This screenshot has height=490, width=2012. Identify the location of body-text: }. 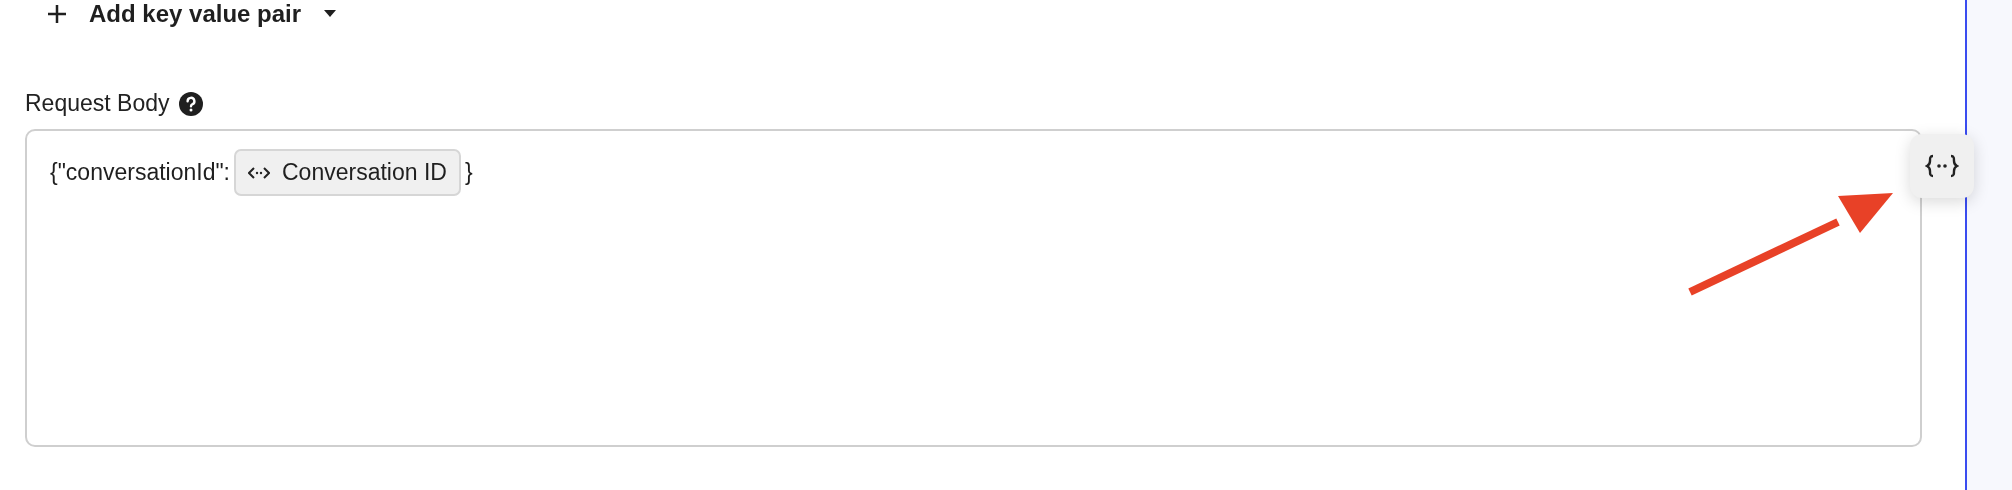
(468, 172).